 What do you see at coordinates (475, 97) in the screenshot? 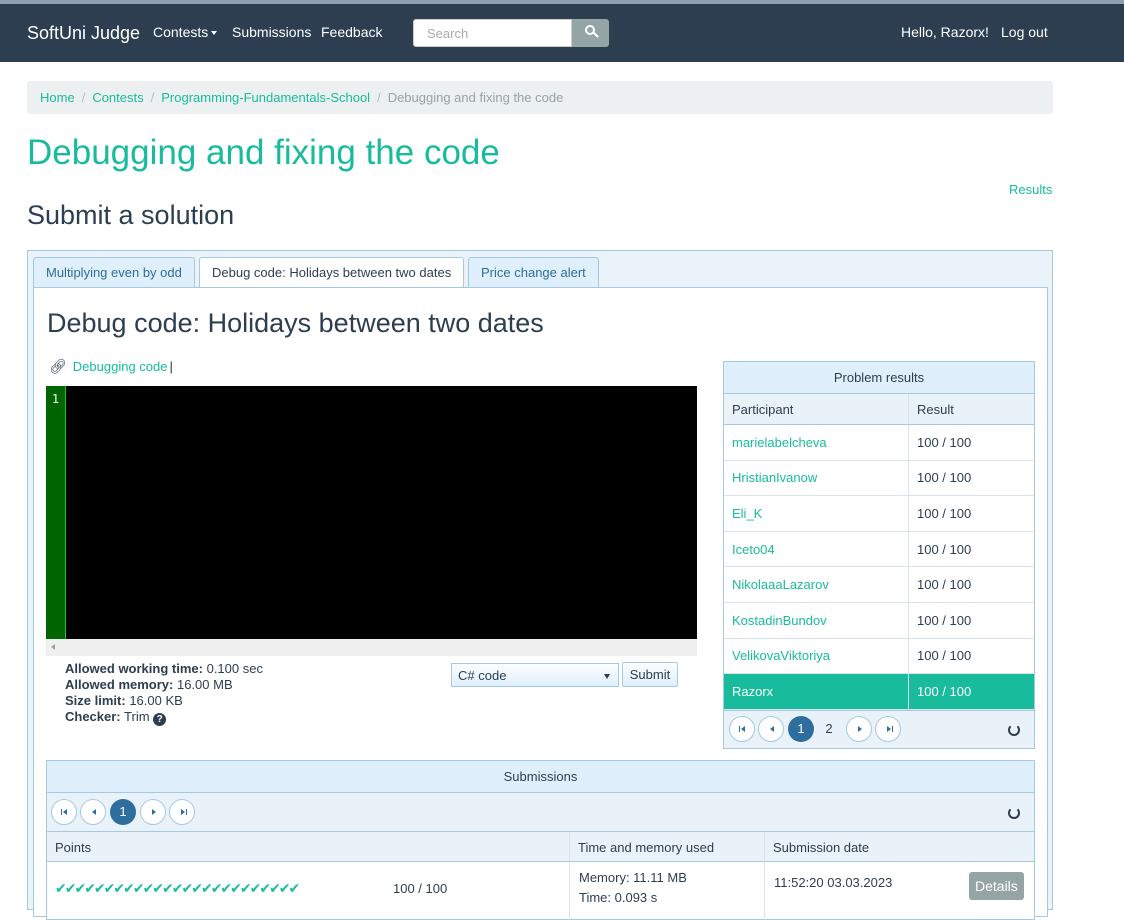
I see `breadcrumb-current: Debugging and fixing the code` at bounding box center [475, 97].